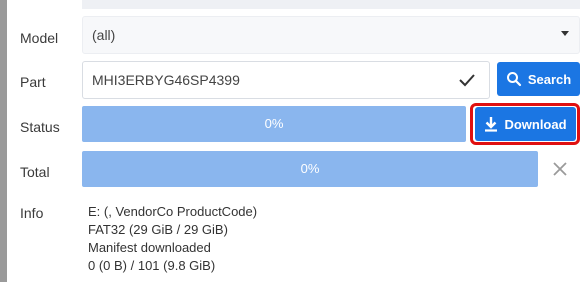  I want to click on total-progress-text: 0%, so click(310, 168).